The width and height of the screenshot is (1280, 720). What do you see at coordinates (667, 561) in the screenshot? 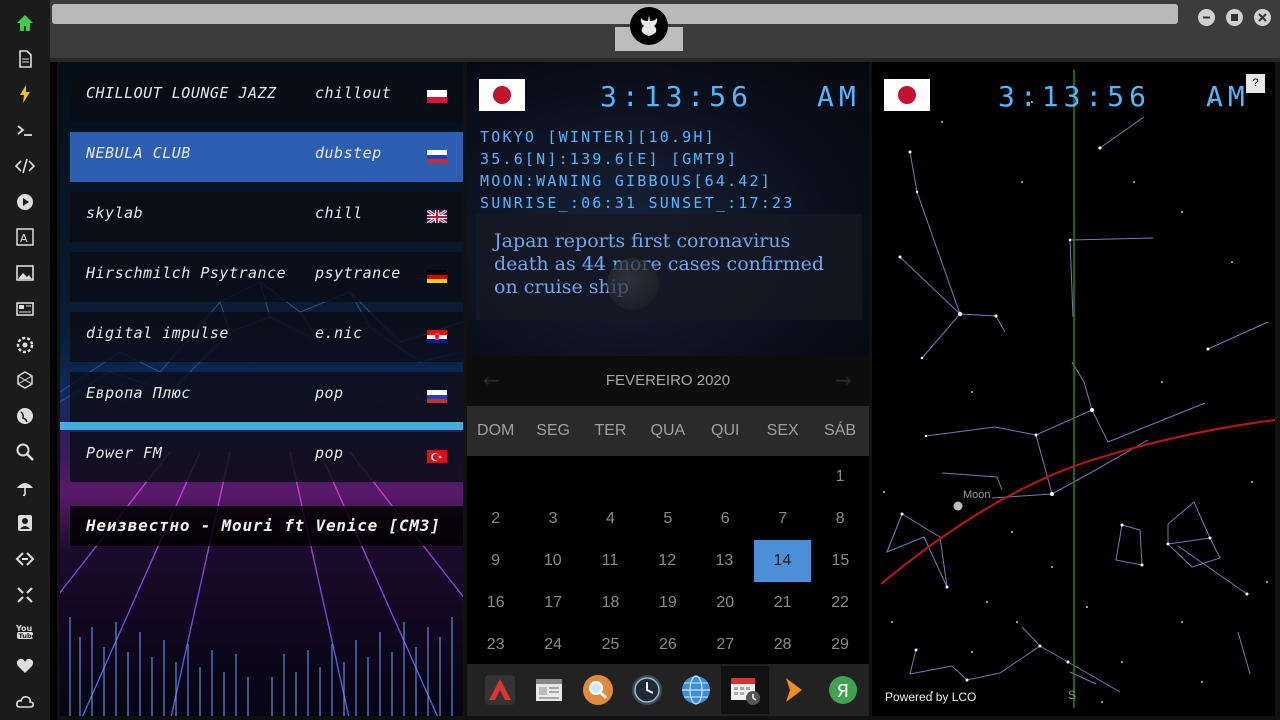
I see `calendar-day: 12` at bounding box center [667, 561].